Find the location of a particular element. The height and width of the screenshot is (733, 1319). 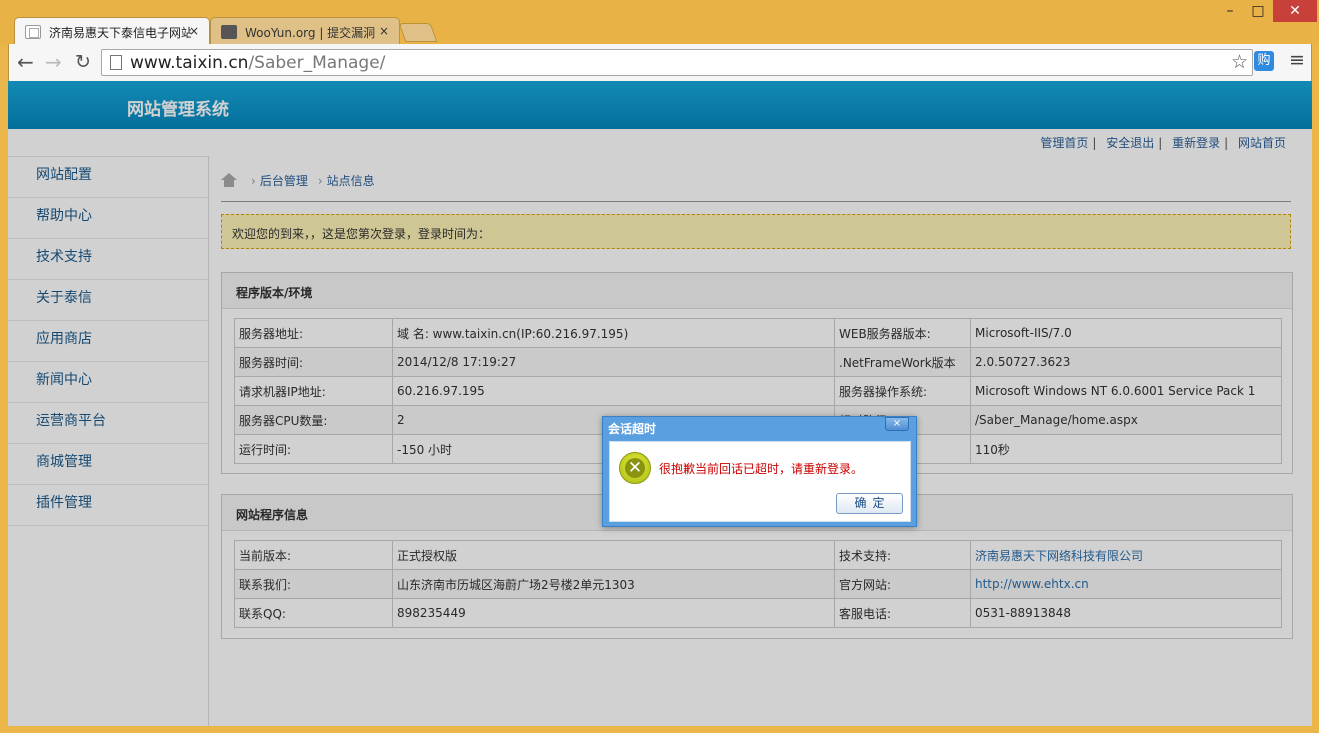

ok-button: 确定 is located at coordinates (869, 503).